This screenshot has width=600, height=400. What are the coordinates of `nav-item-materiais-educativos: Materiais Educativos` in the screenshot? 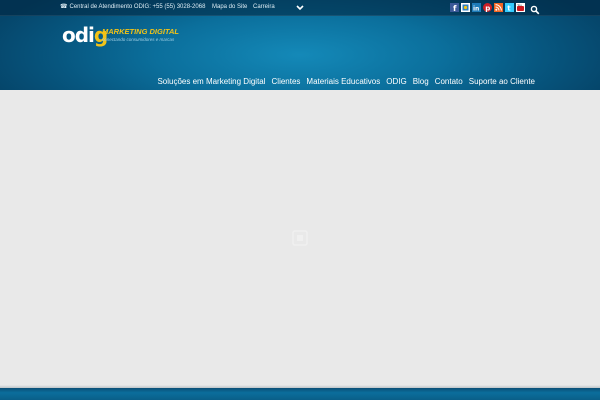 It's located at (343, 82).